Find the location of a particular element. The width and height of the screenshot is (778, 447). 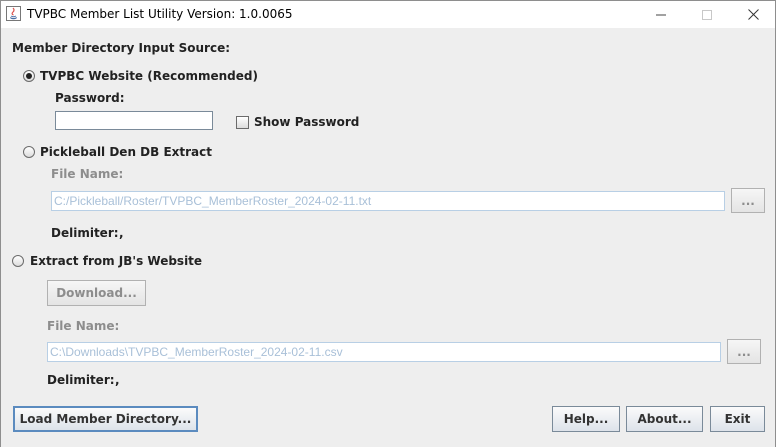

minimize-icon is located at coordinates (661, 14).